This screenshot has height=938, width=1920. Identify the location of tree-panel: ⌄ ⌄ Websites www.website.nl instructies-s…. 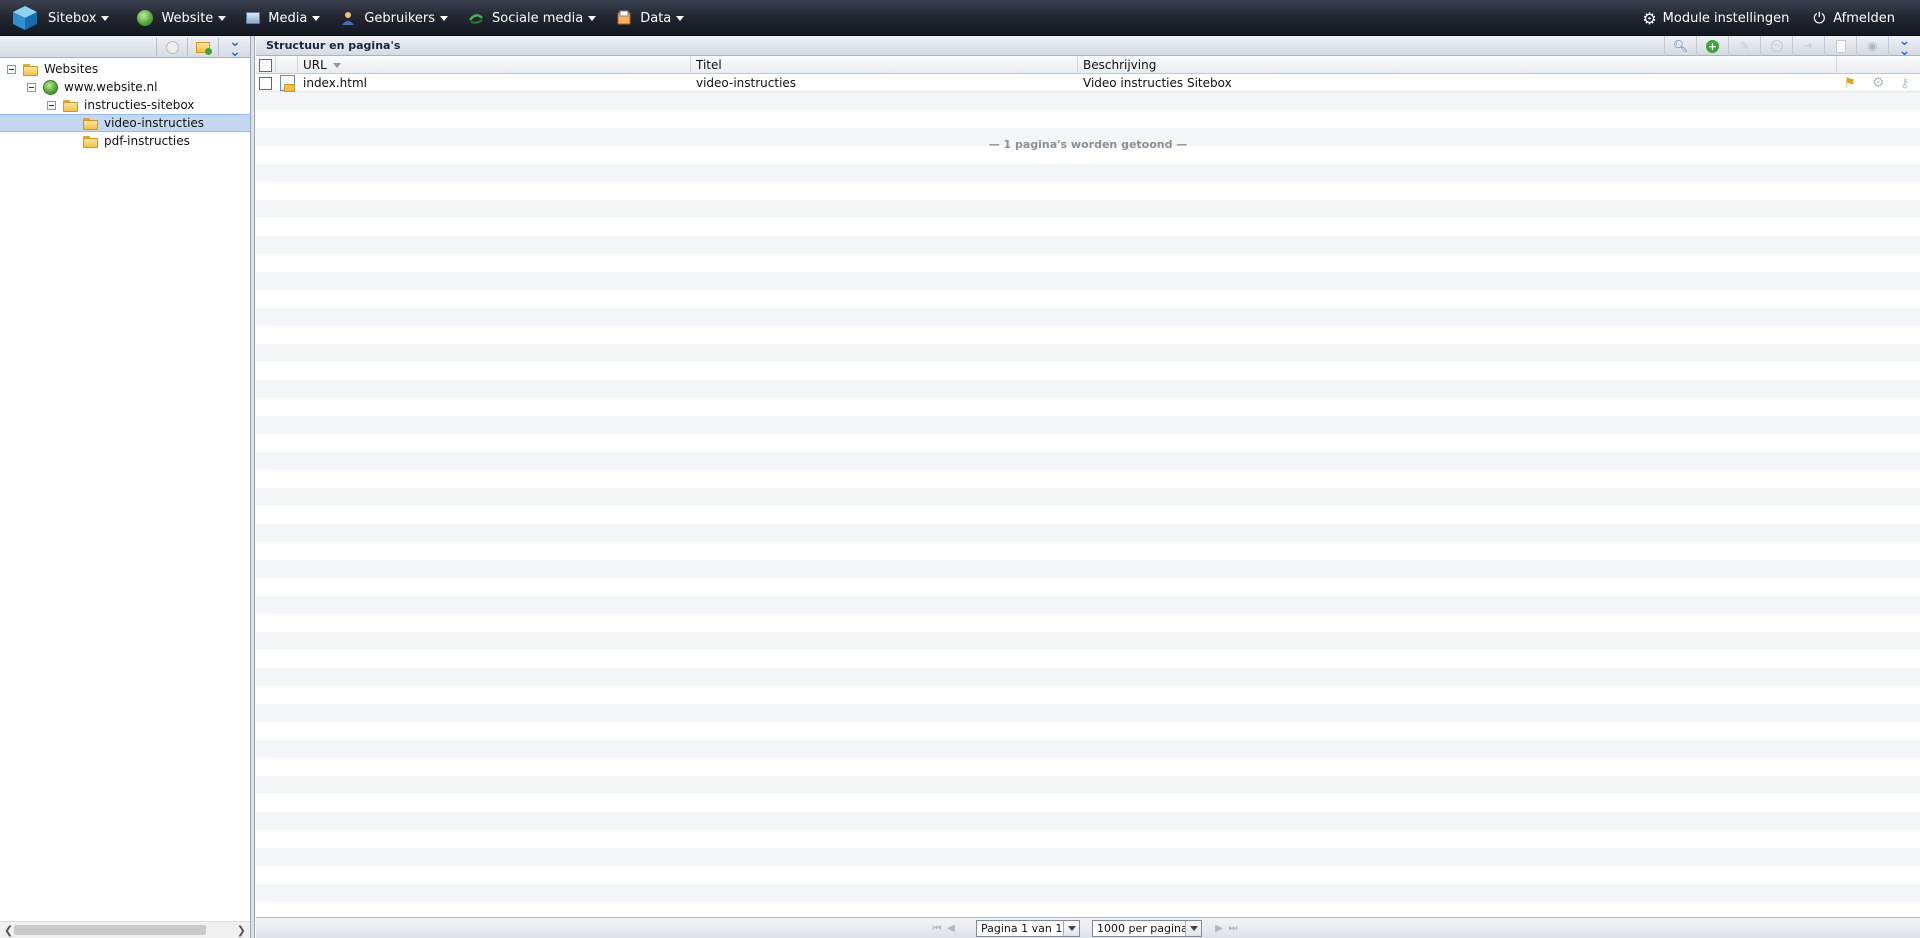
(125, 486).